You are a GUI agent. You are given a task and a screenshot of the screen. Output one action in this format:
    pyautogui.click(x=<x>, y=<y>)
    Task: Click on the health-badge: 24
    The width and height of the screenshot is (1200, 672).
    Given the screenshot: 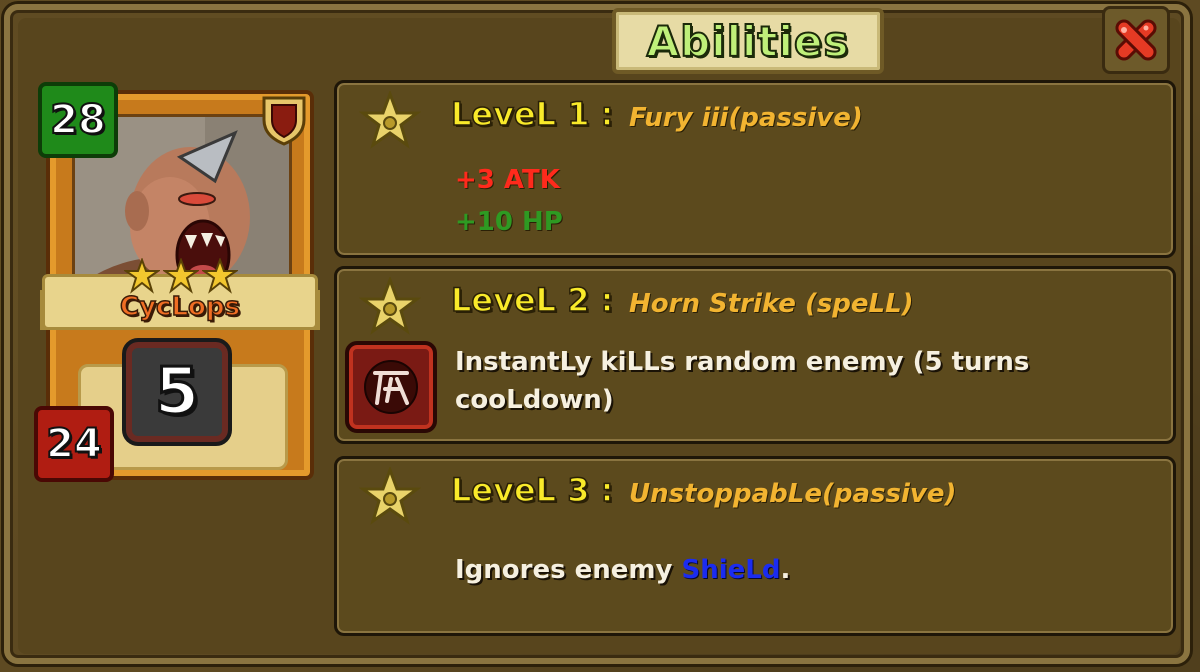 What is the action you would take?
    pyautogui.click(x=74, y=444)
    